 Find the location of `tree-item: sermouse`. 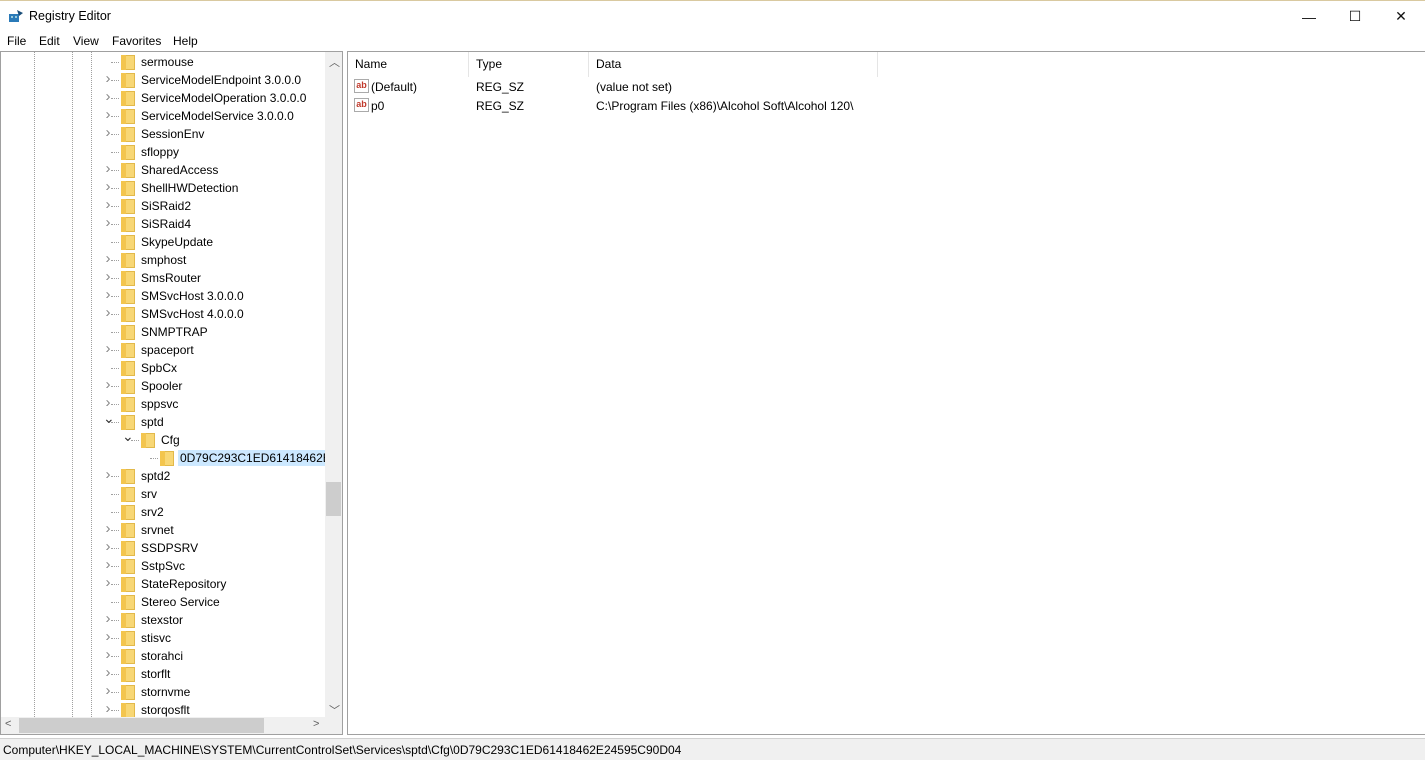

tree-item: sermouse is located at coordinates (163, 62).